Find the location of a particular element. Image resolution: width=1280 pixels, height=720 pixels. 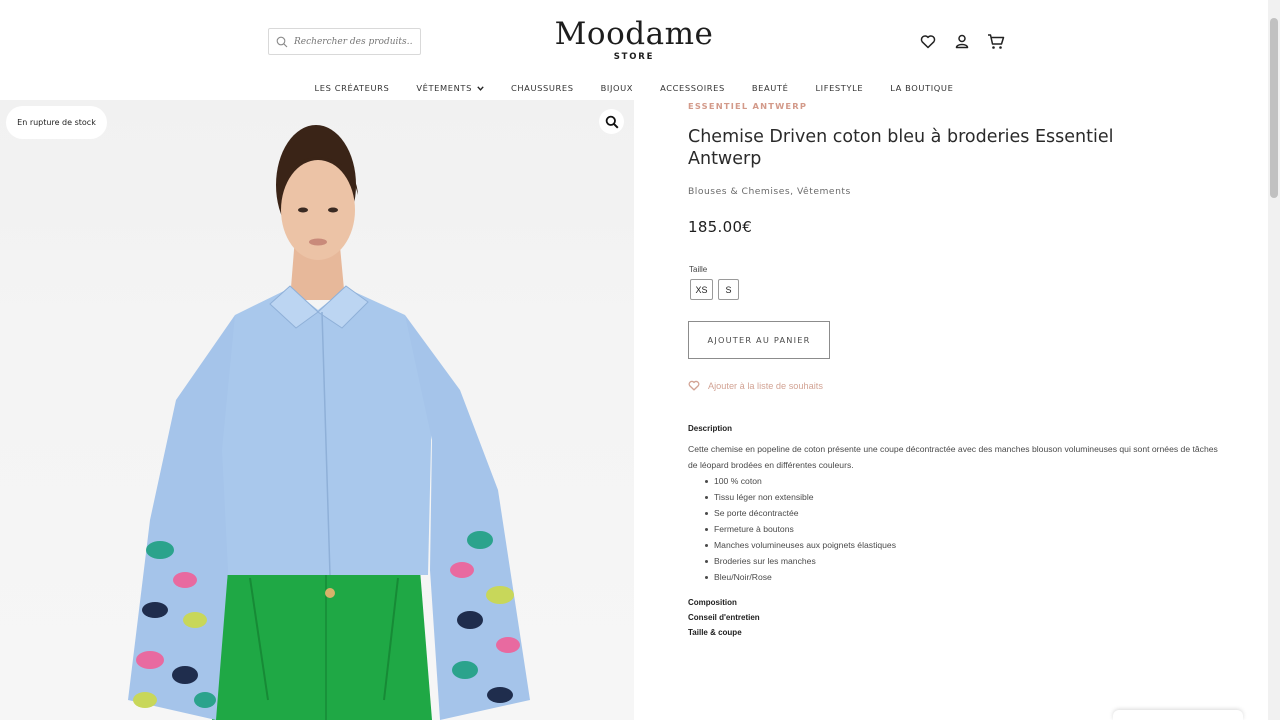

nav-item-vetements: VÊTEMENTS is located at coordinates (450, 88).